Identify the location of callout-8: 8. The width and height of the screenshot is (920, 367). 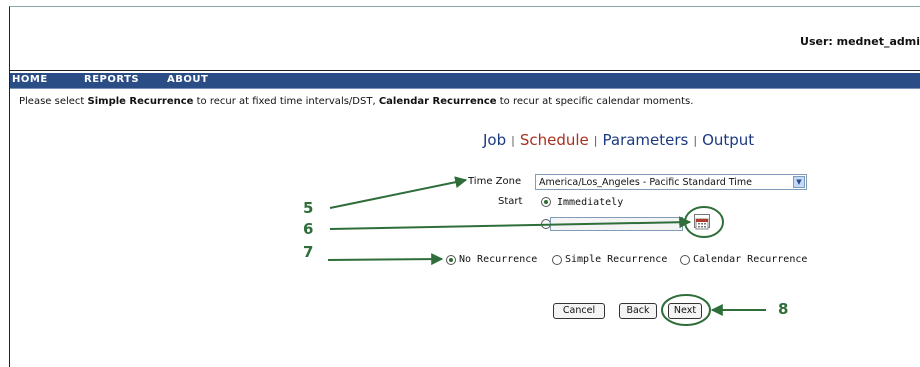
(783, 309).